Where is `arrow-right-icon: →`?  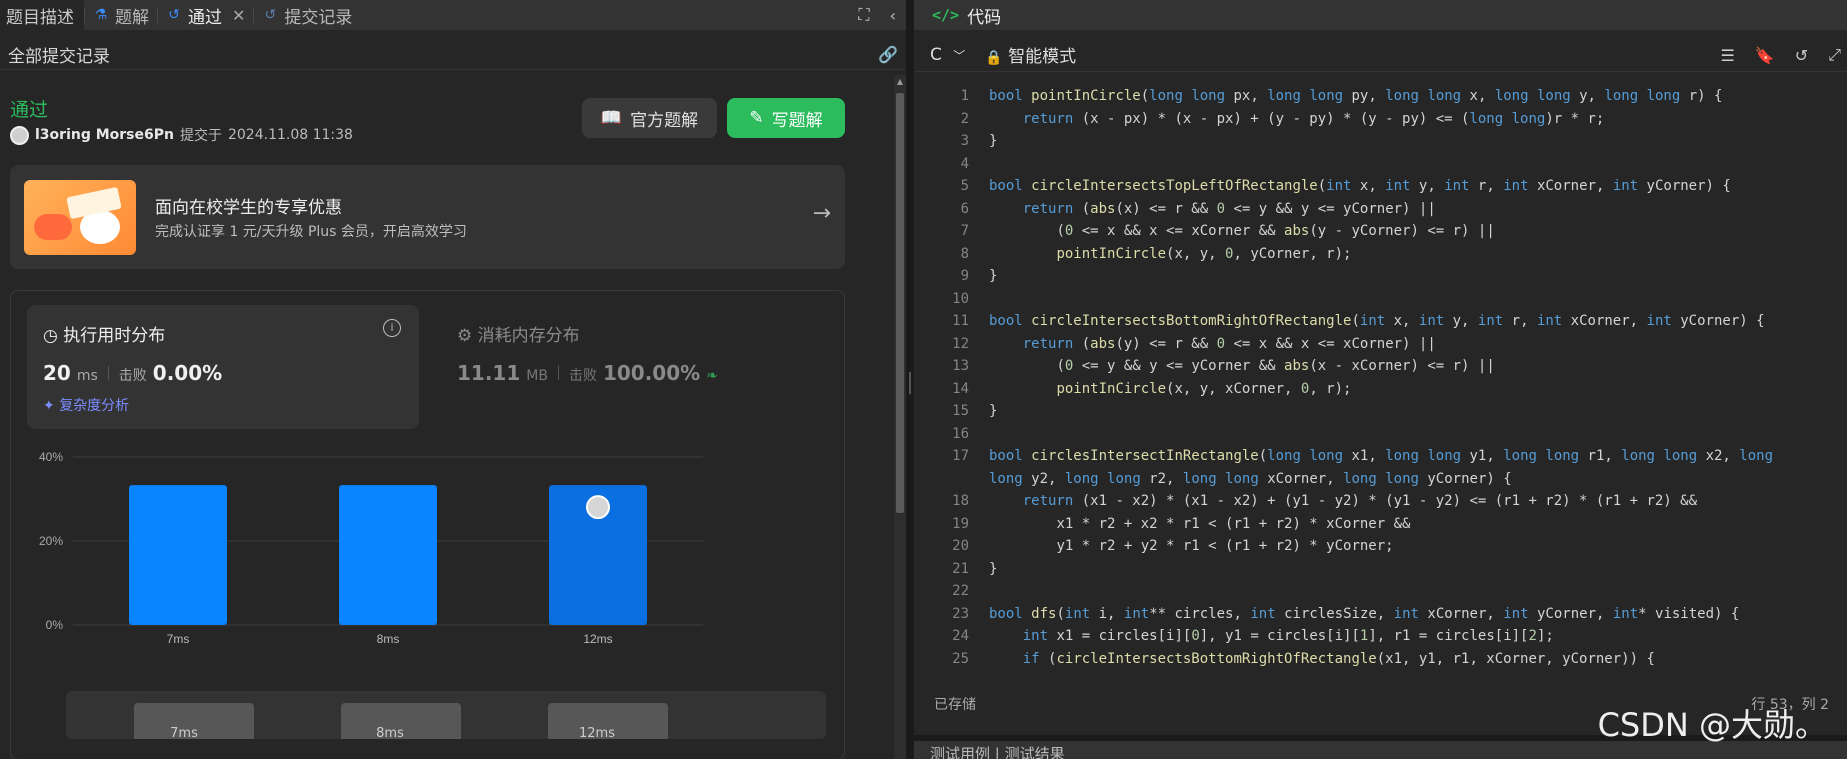
arrow-right-icon: → is located at coordinates (822, 213).